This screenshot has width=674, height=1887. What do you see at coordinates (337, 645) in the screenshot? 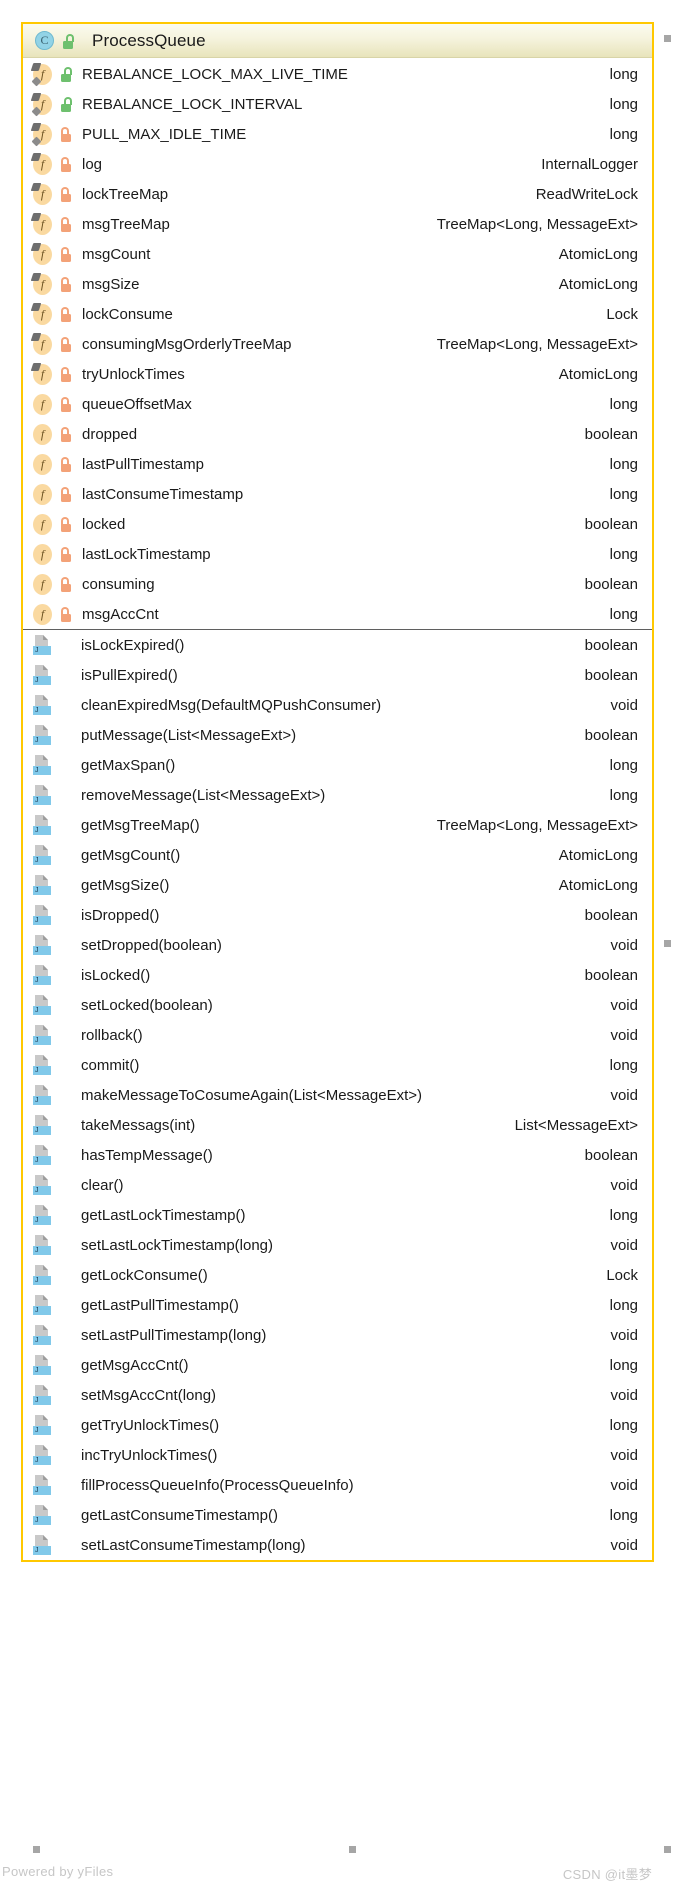
I see `method-row: JisLockExpired() boolean` at bounding box center [337, 645].